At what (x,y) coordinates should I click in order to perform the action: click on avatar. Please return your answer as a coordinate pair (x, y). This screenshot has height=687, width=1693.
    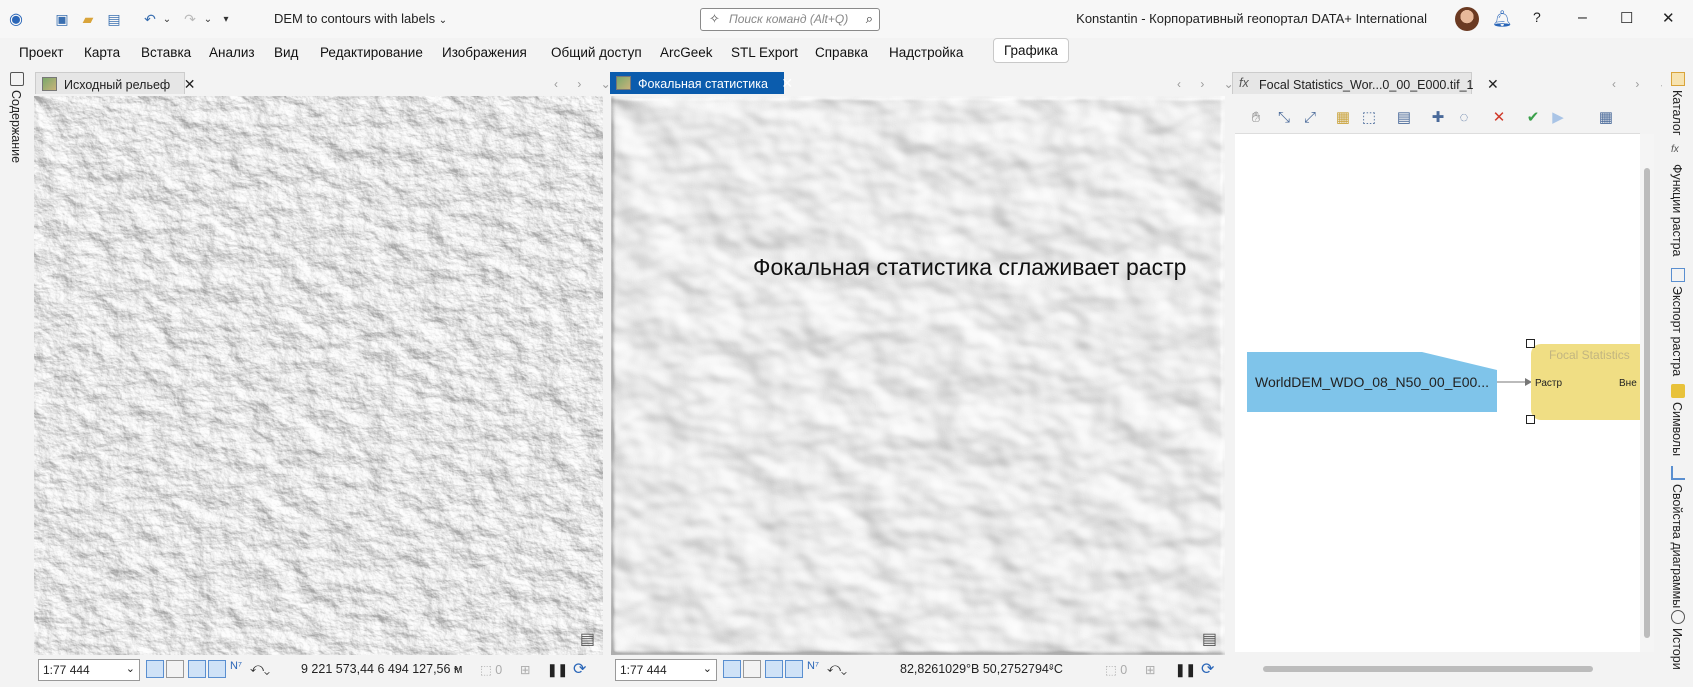
    Looking at the image, I should click on (1467, 19).